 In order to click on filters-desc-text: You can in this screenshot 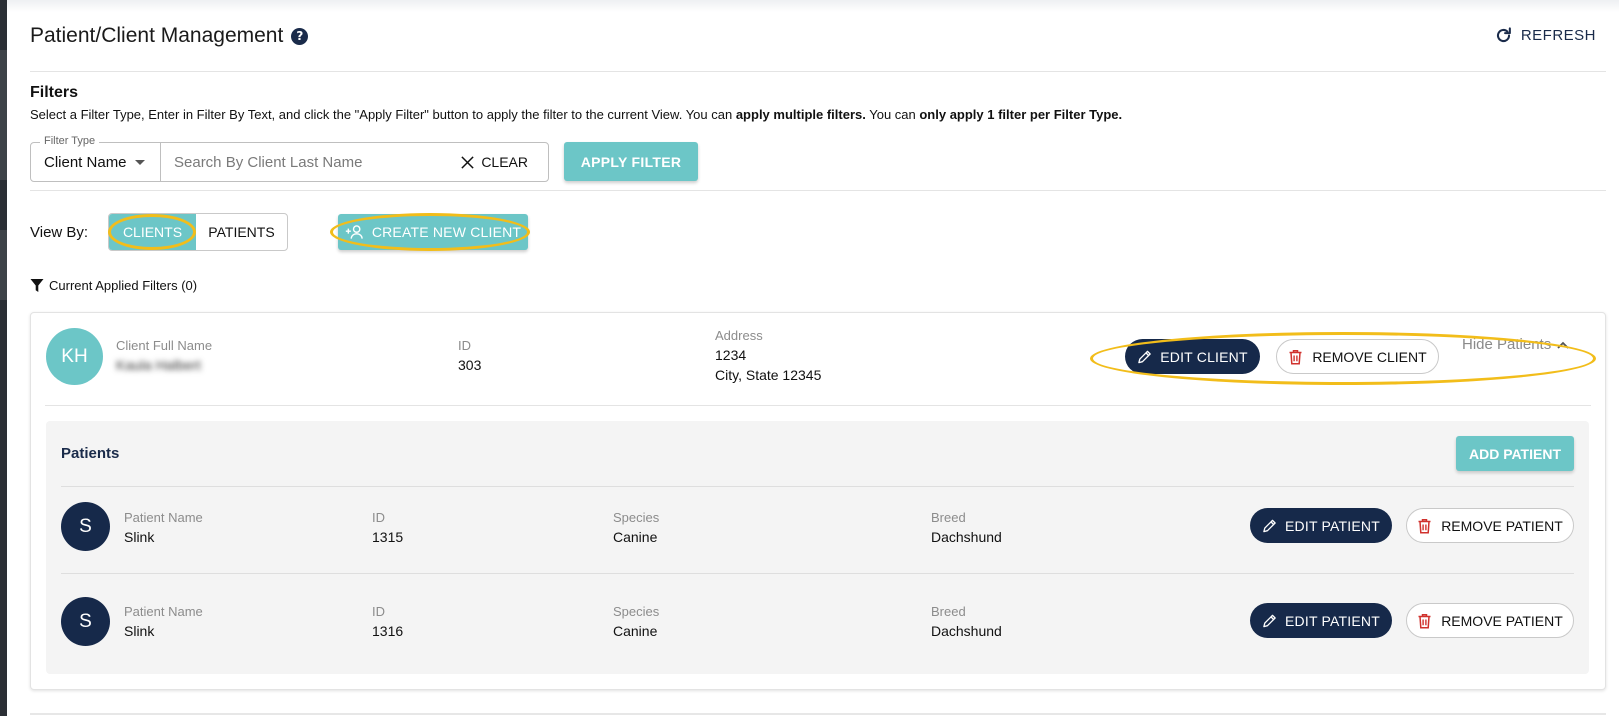, I will do `click(892, 114)`.